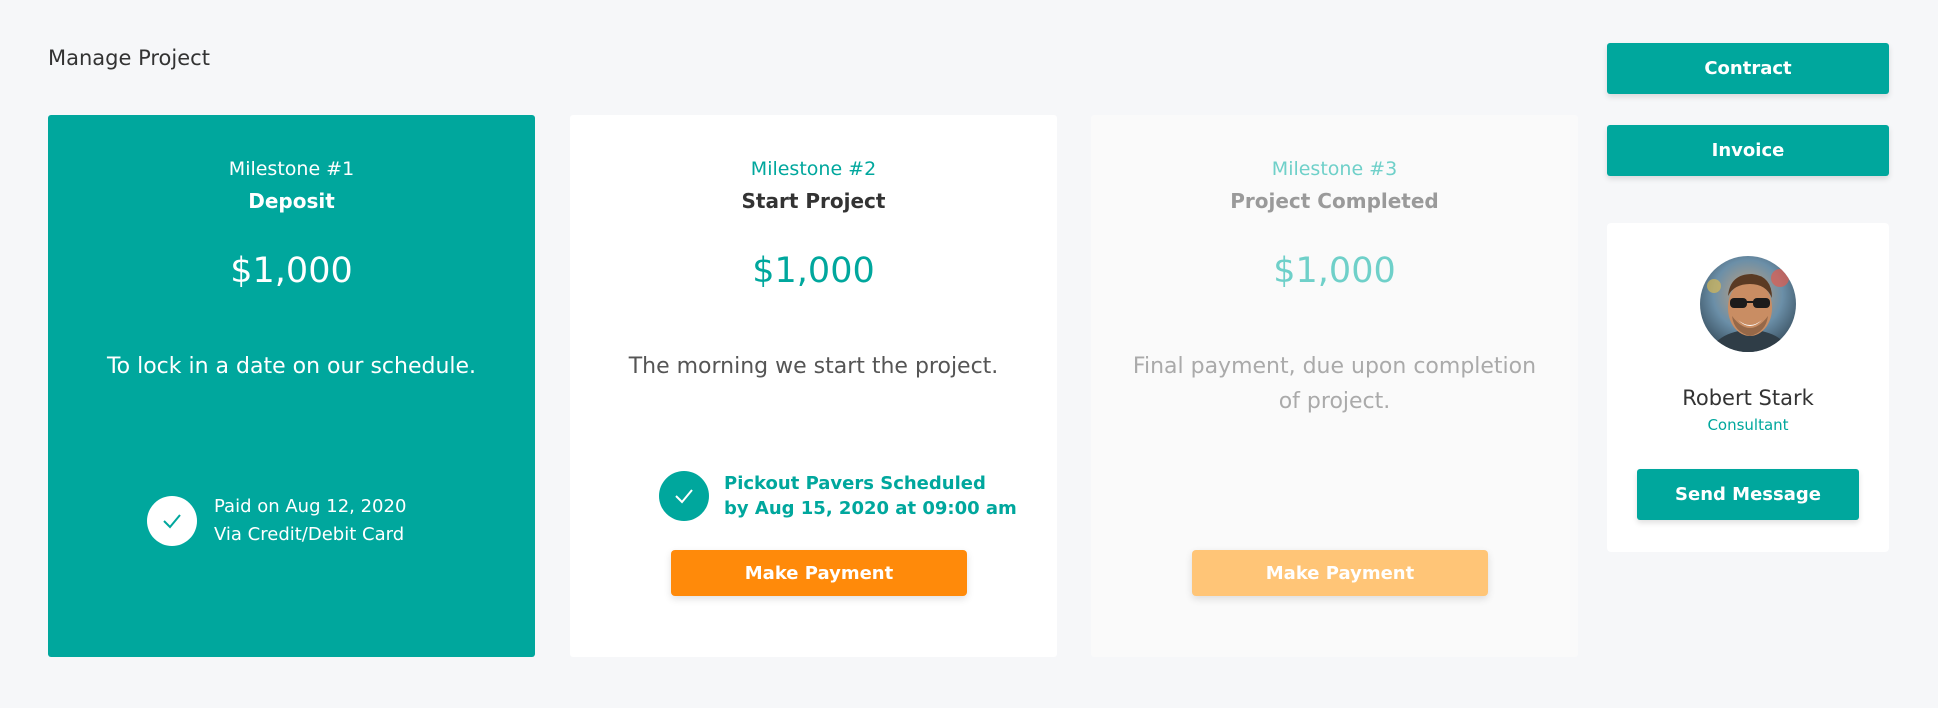 This screenshot has width=1938, height=708. I want to click on milestone-number: Milestone #3, so click(1334, 169).